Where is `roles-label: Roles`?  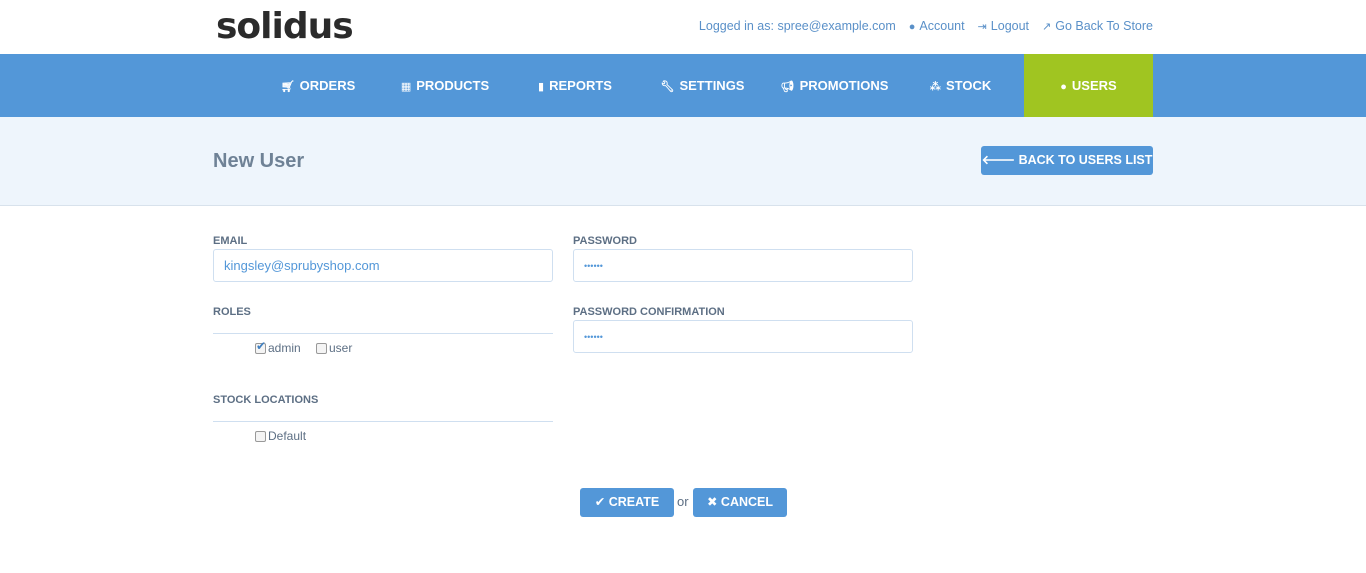 roles-label: Roles is located at coordinates (232, 312).